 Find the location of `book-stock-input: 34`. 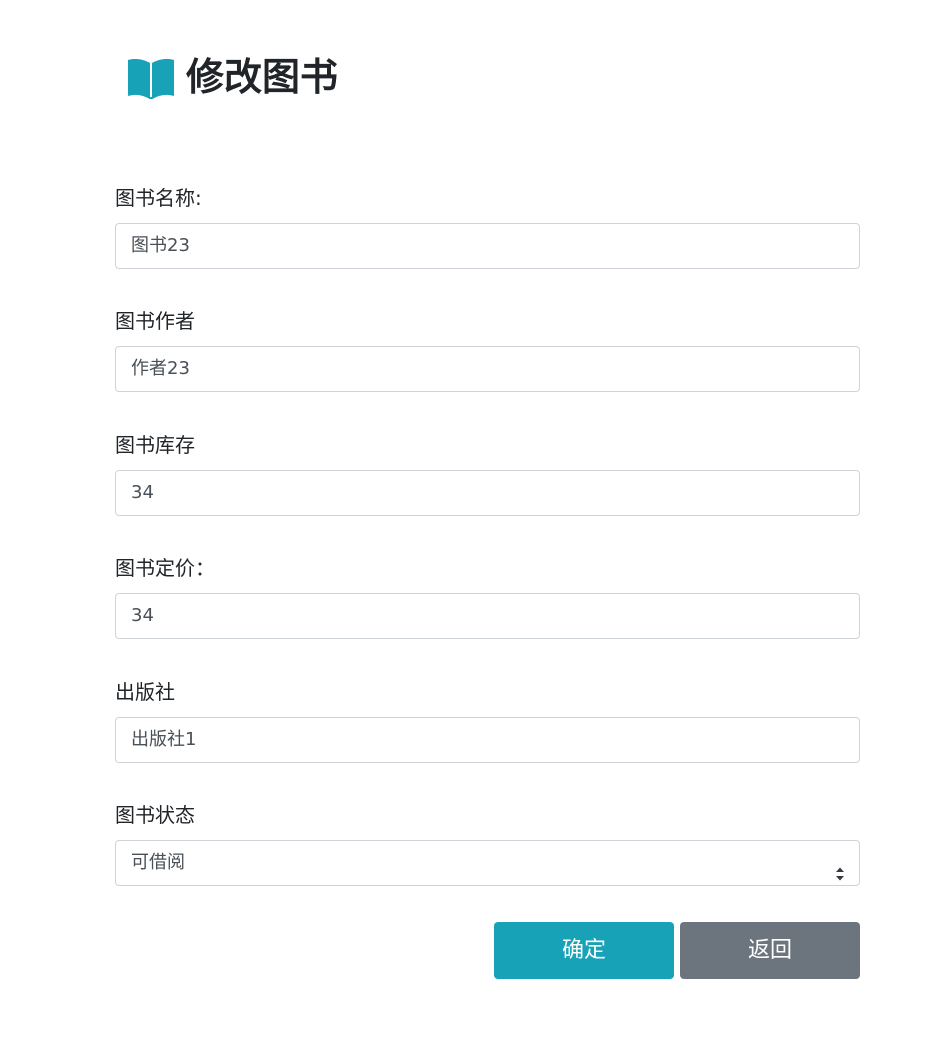

book-stock-input: 34 is located at coordinates (487, 493).